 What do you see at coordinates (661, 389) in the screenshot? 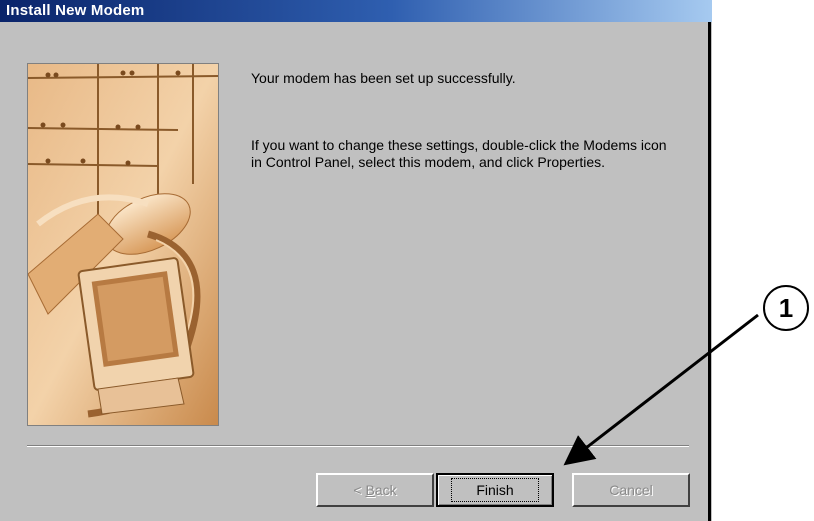
I see `arrow-icon` at bounding box center [661, 389].